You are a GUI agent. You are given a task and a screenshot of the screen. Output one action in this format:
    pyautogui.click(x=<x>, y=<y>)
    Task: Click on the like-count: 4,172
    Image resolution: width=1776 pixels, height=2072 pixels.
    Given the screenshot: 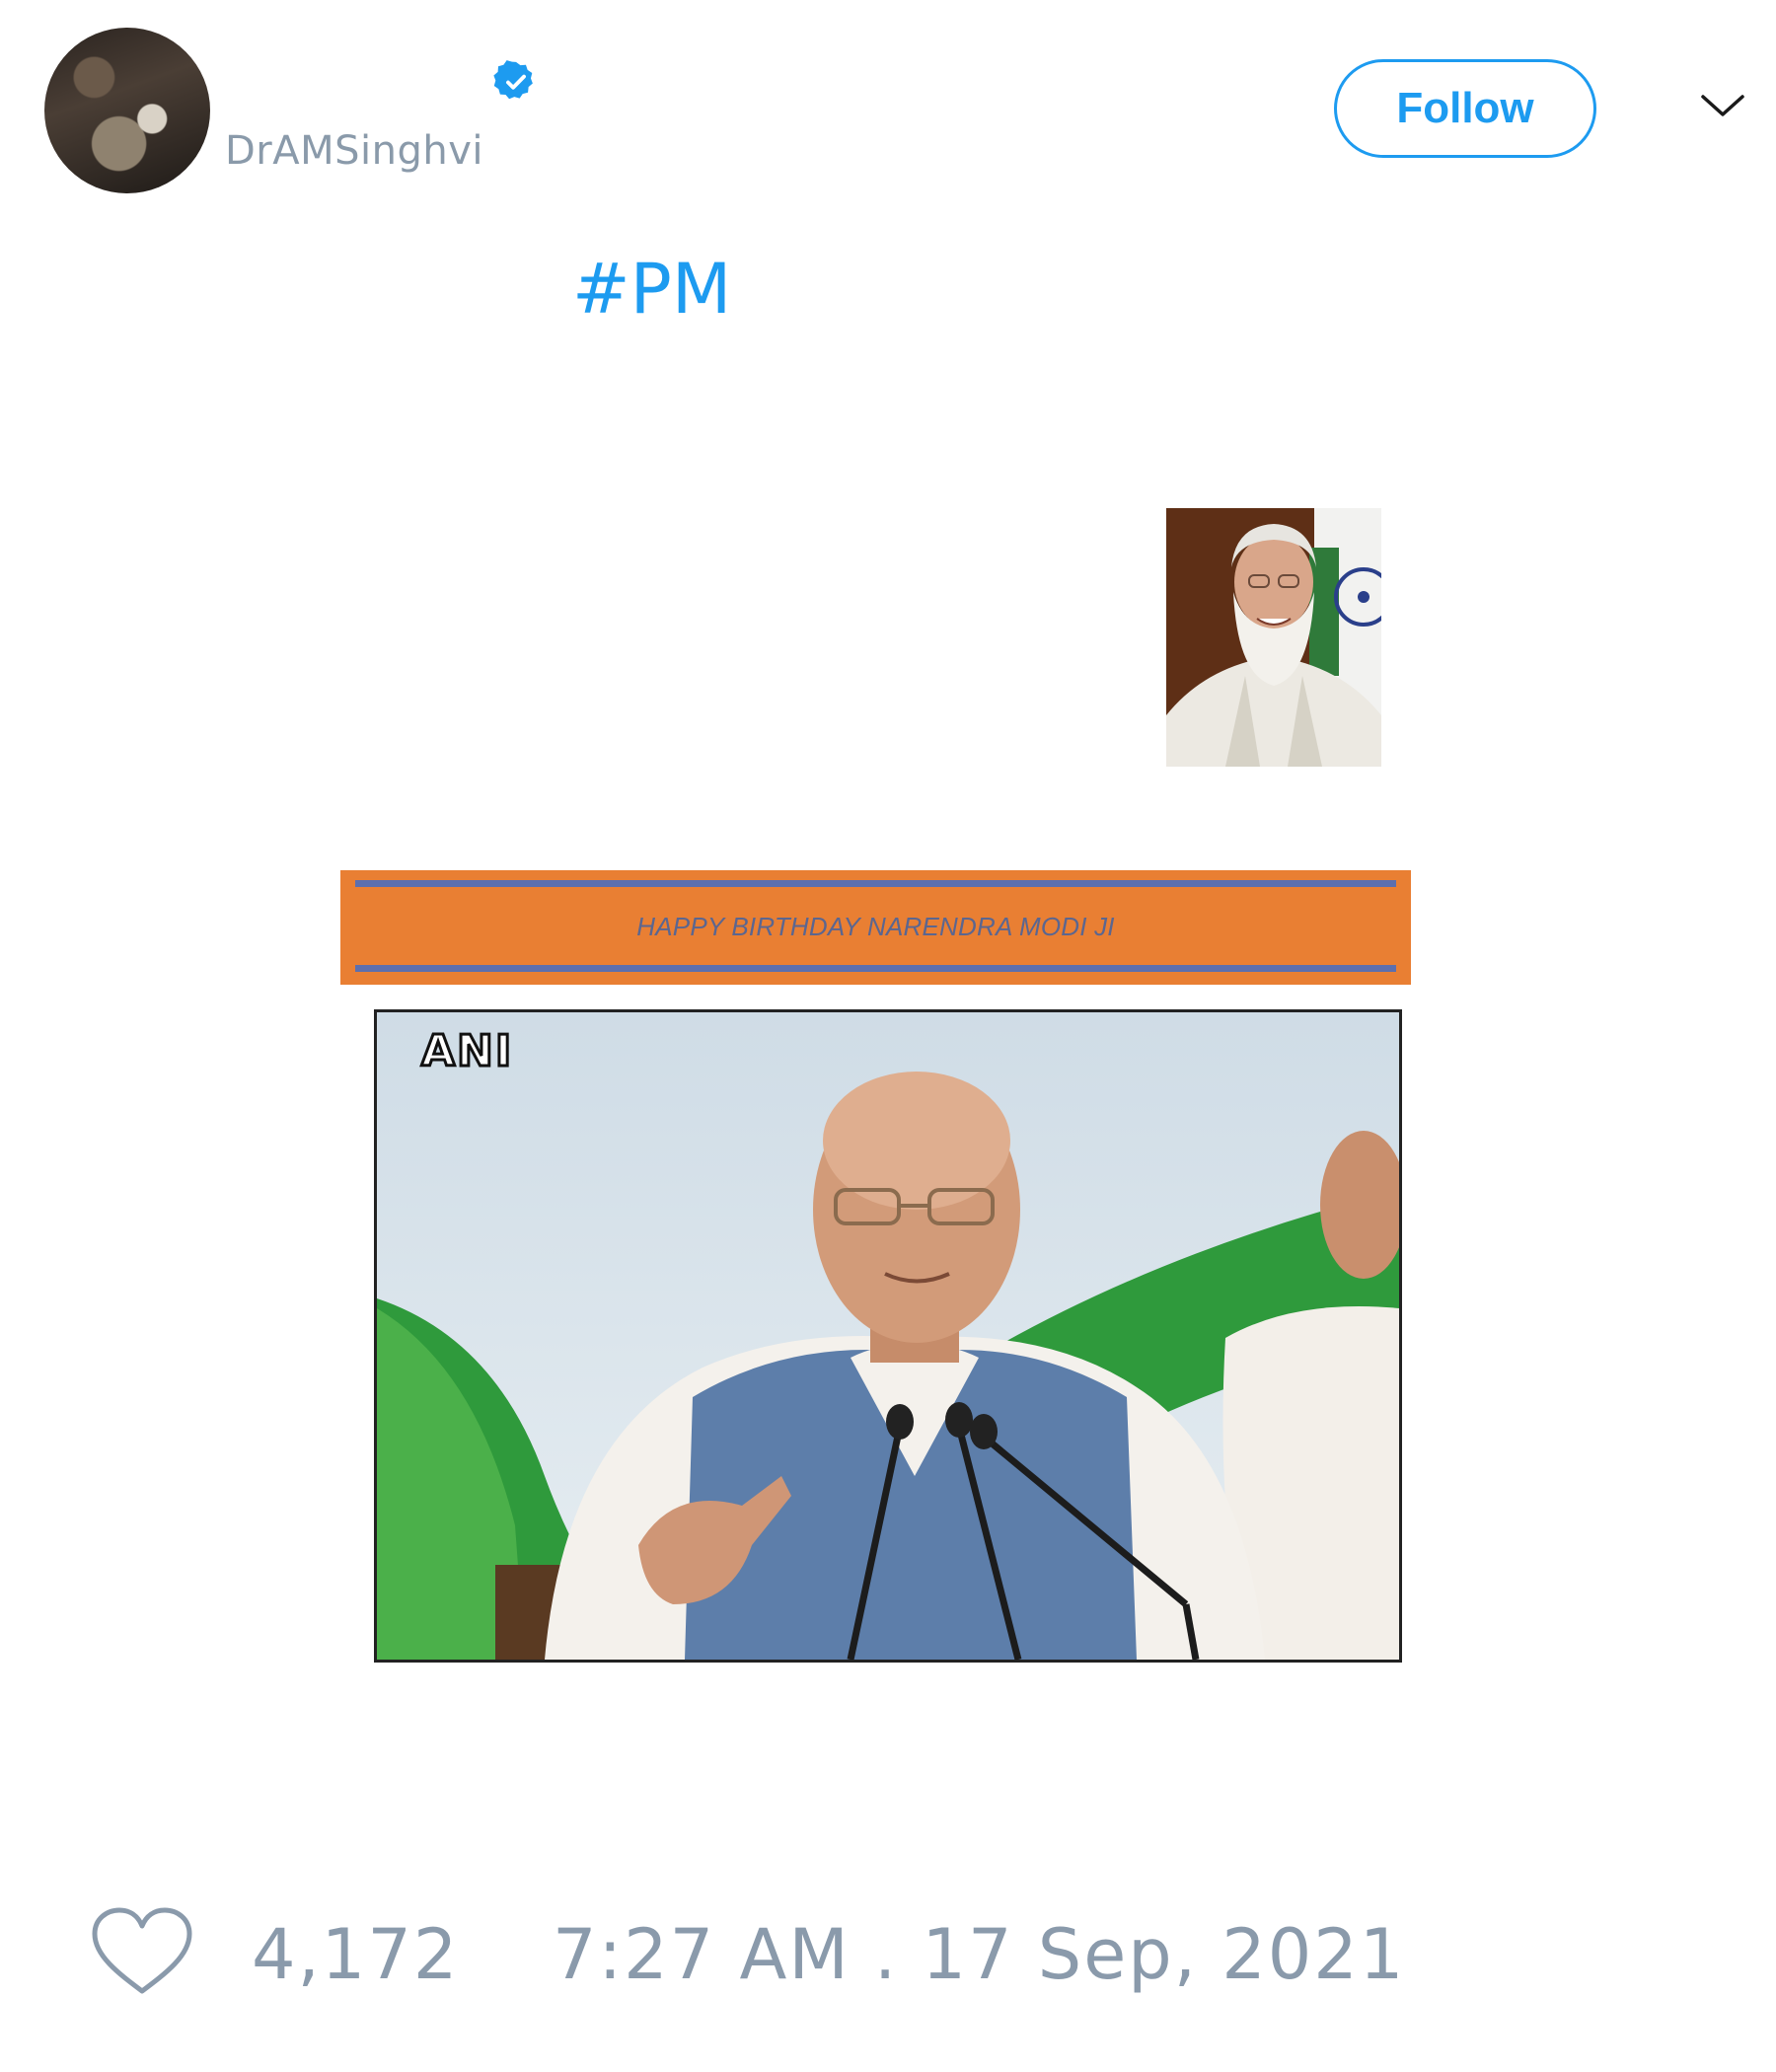 What is the action you would take?
    pyautogui.click(x=356, y=1955)
    